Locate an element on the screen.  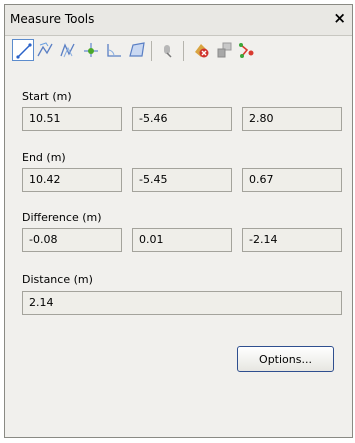
clear-icon is located at coordinates (201, 50).